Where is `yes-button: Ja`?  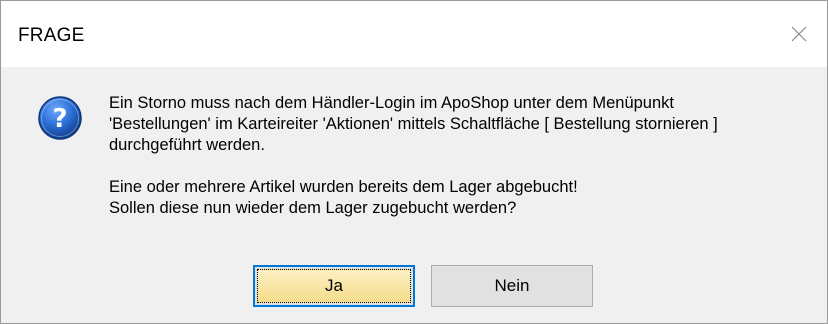 yes-button: Ja is located at coordinates (334, 286).